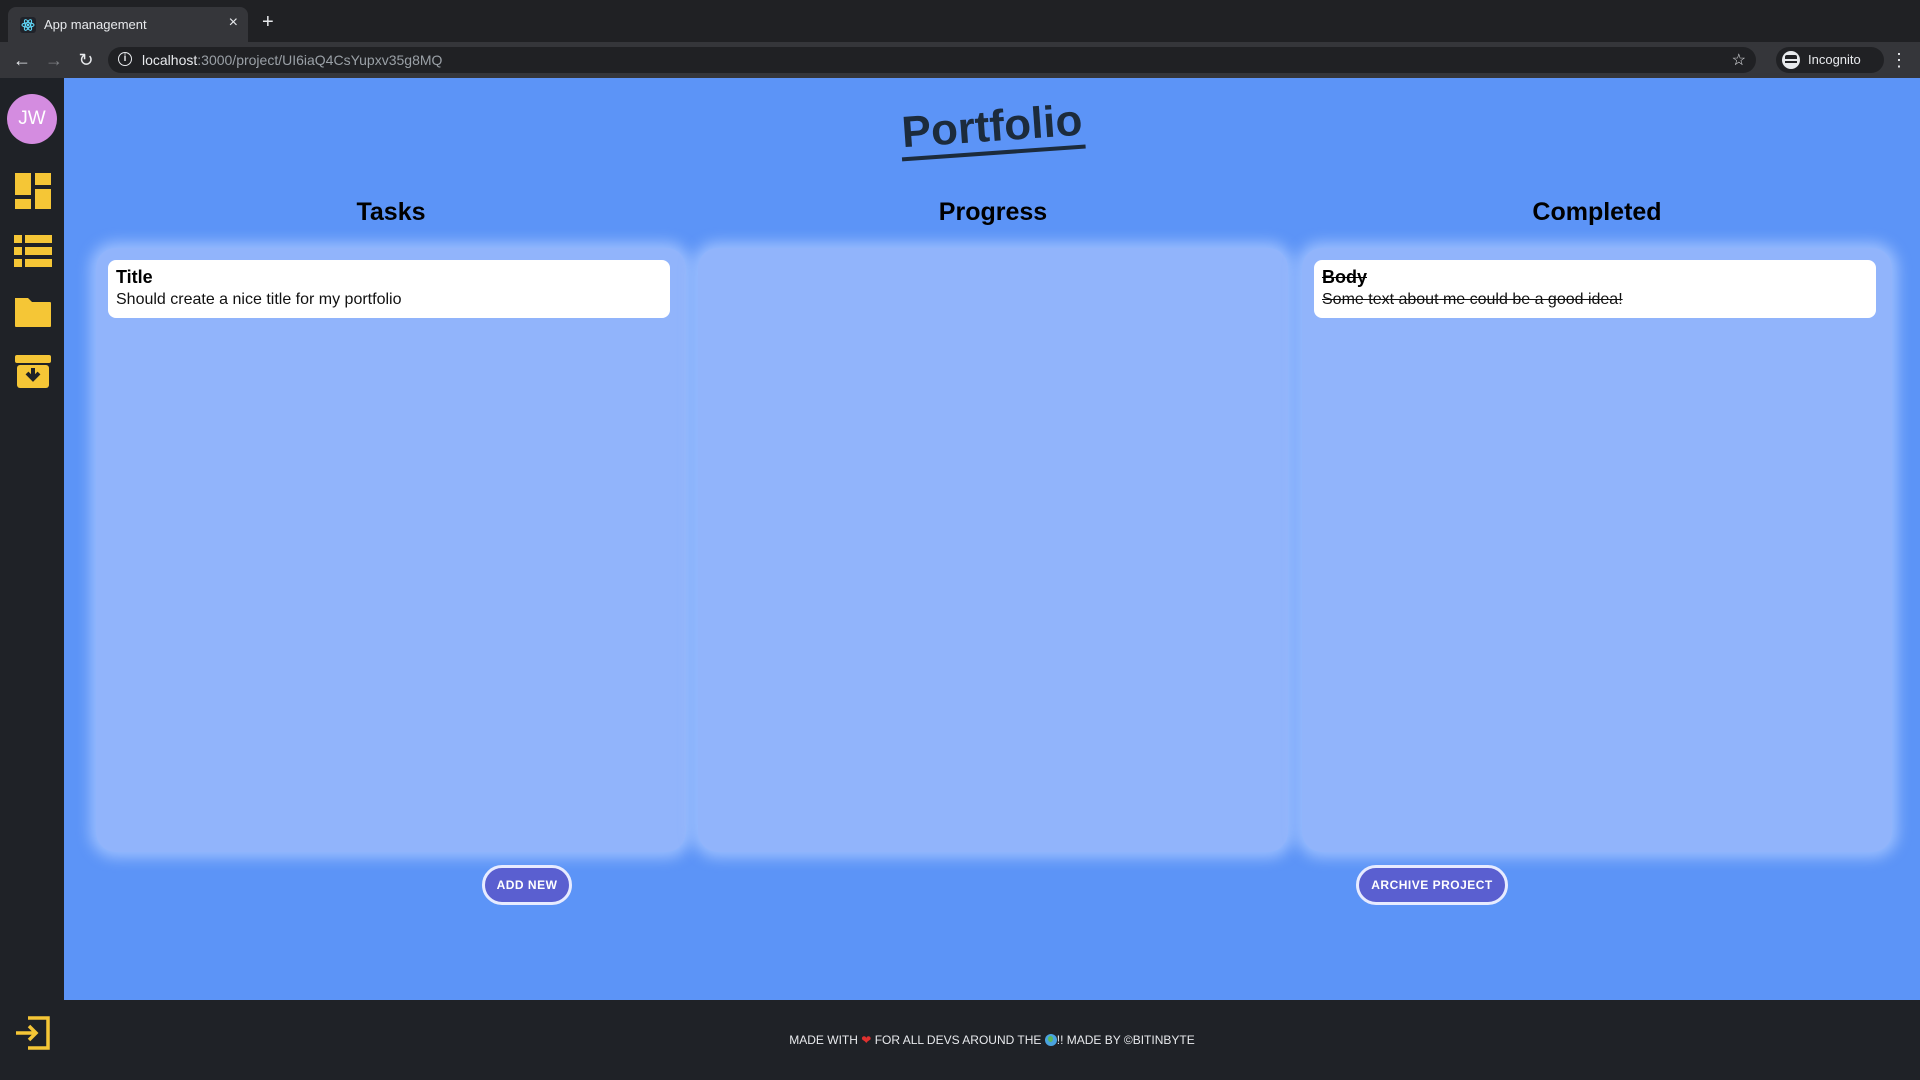 The width and height of the screenshot is (1920, 1080). I want to click on url-host: localhost, so click(170, 60).